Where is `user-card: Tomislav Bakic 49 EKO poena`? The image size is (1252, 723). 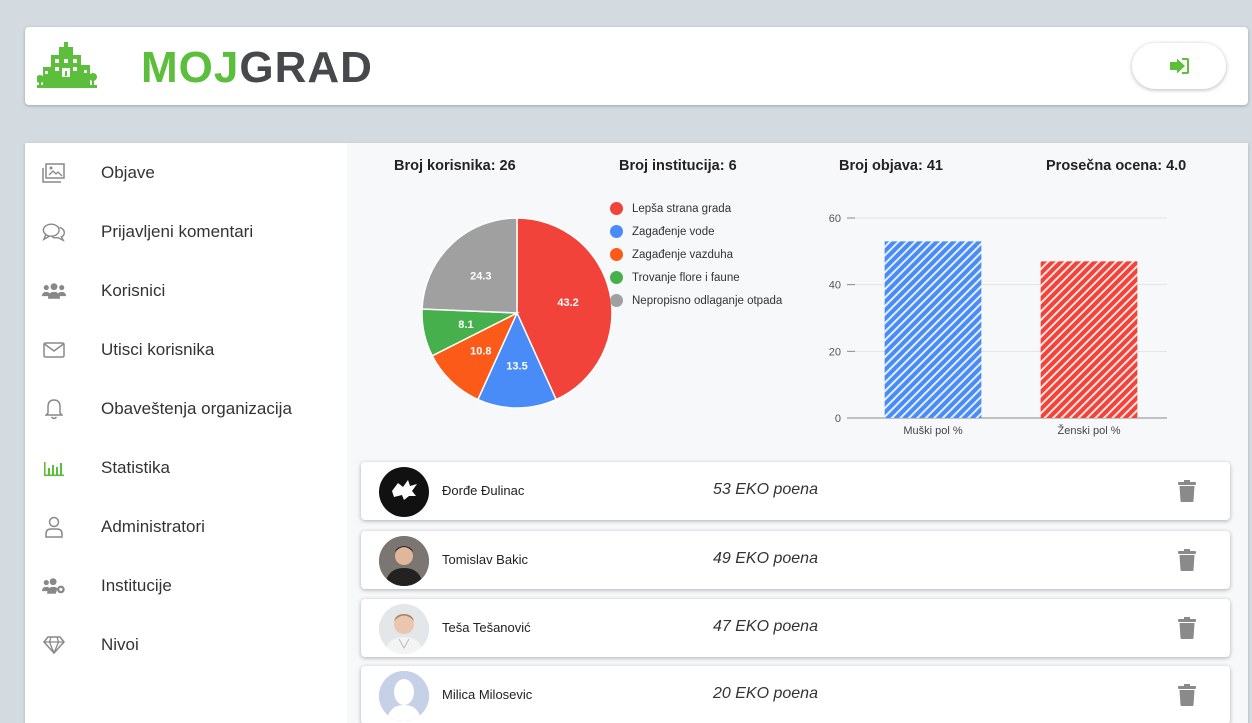
user-card: Tomislav Bakic 49 EKO poena is located at coordinates (795, 560).